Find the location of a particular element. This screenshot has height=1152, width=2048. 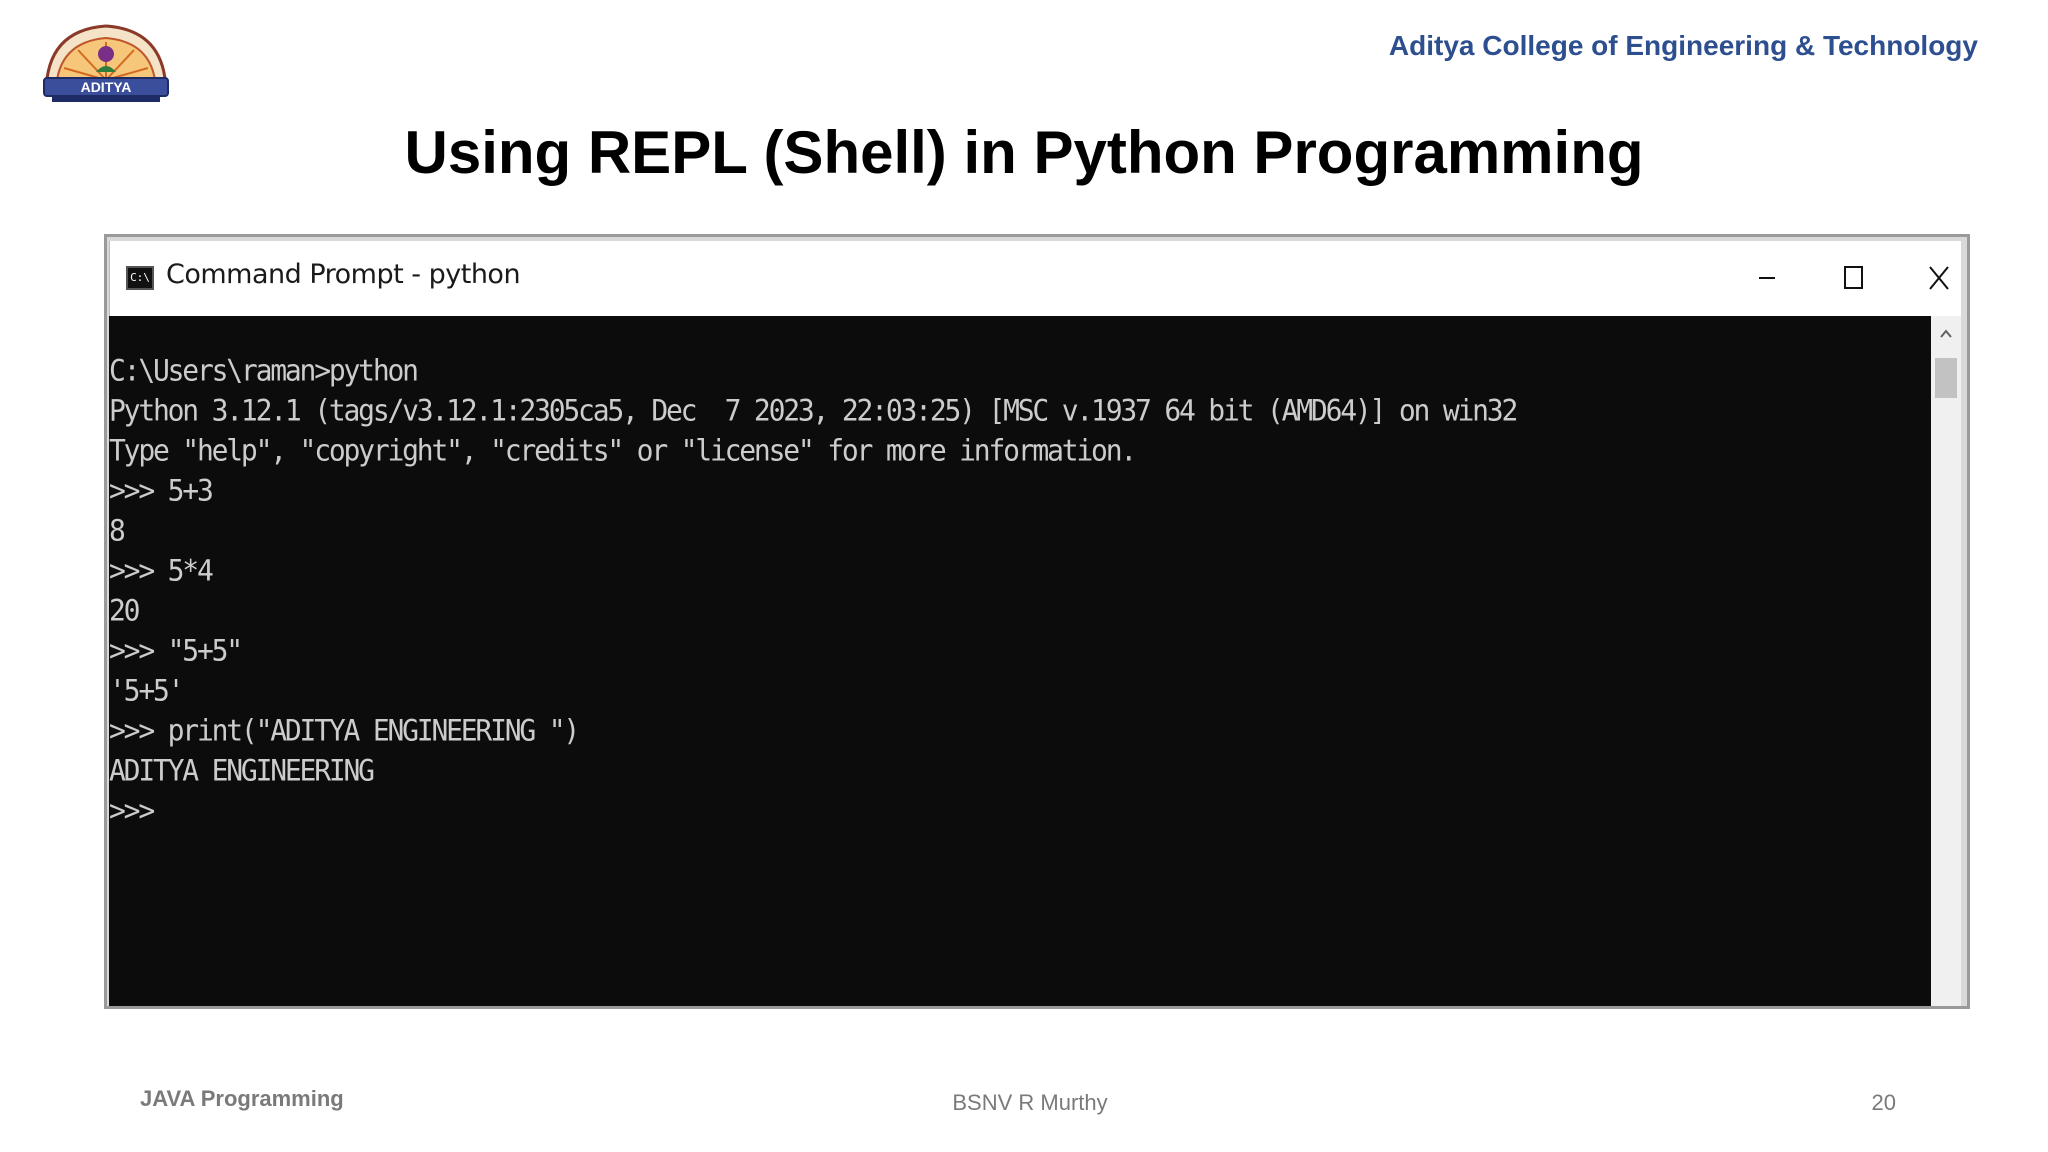

terminal-line: >>> 5+3 is located at coordinates (161, 490).